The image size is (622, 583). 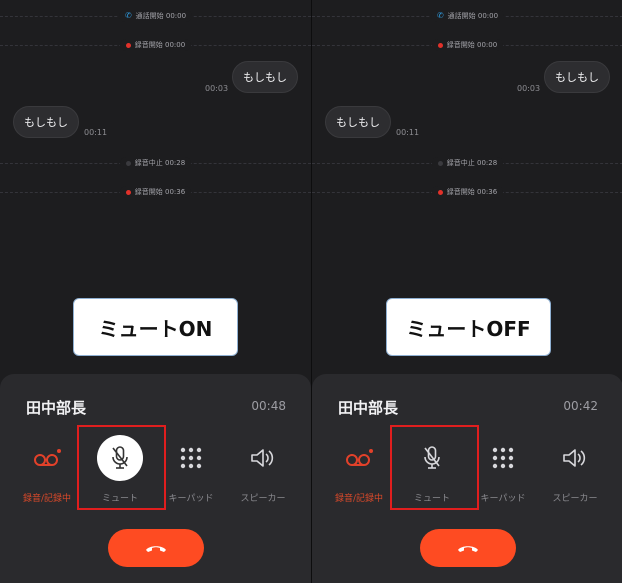 What do you see at coordinates (468, 327) in the screenshot?
I see `callout-label: ミュートOFF` at bounding box center [468, 327].